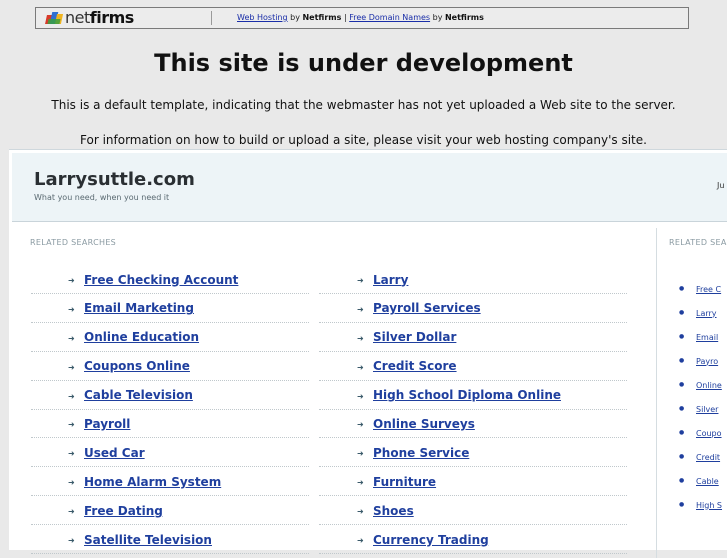 This screenshot has width=727, height=558. I want to click on list-item: ● Silver, so click(703, 409).